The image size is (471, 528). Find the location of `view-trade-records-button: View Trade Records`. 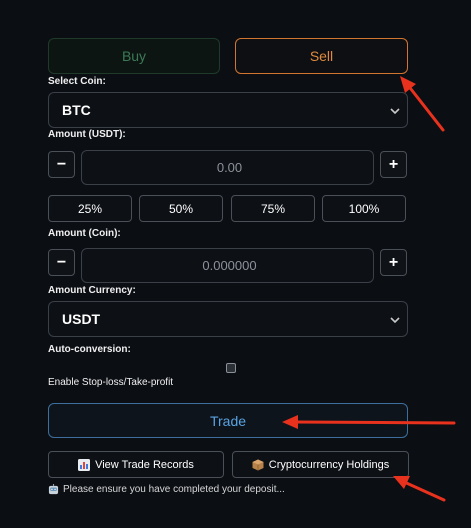

view-trade-records-button: View Trade Records is located at coordinates (136, 464).